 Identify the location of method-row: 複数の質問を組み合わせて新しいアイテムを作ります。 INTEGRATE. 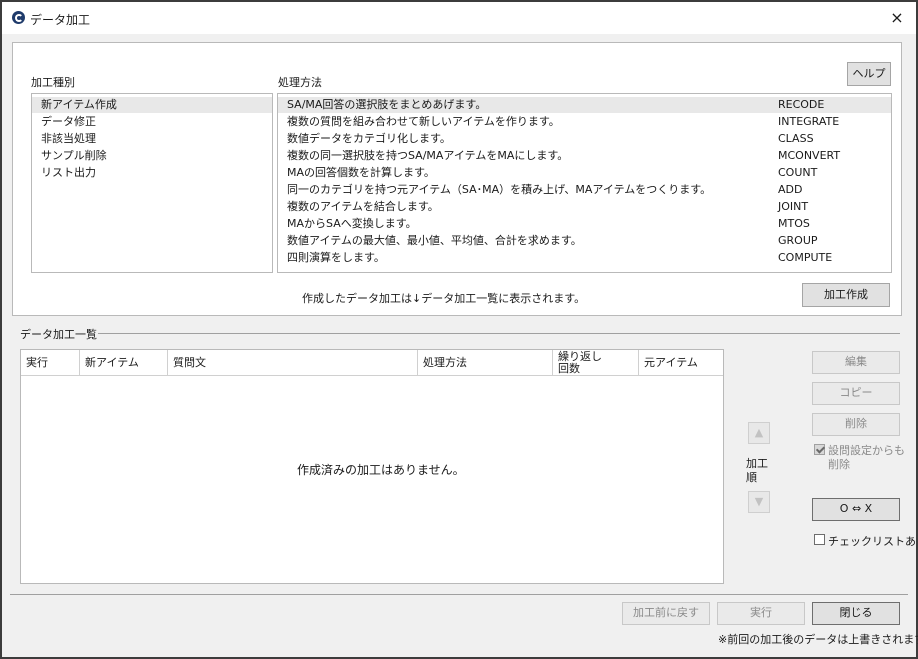
(584, 122).